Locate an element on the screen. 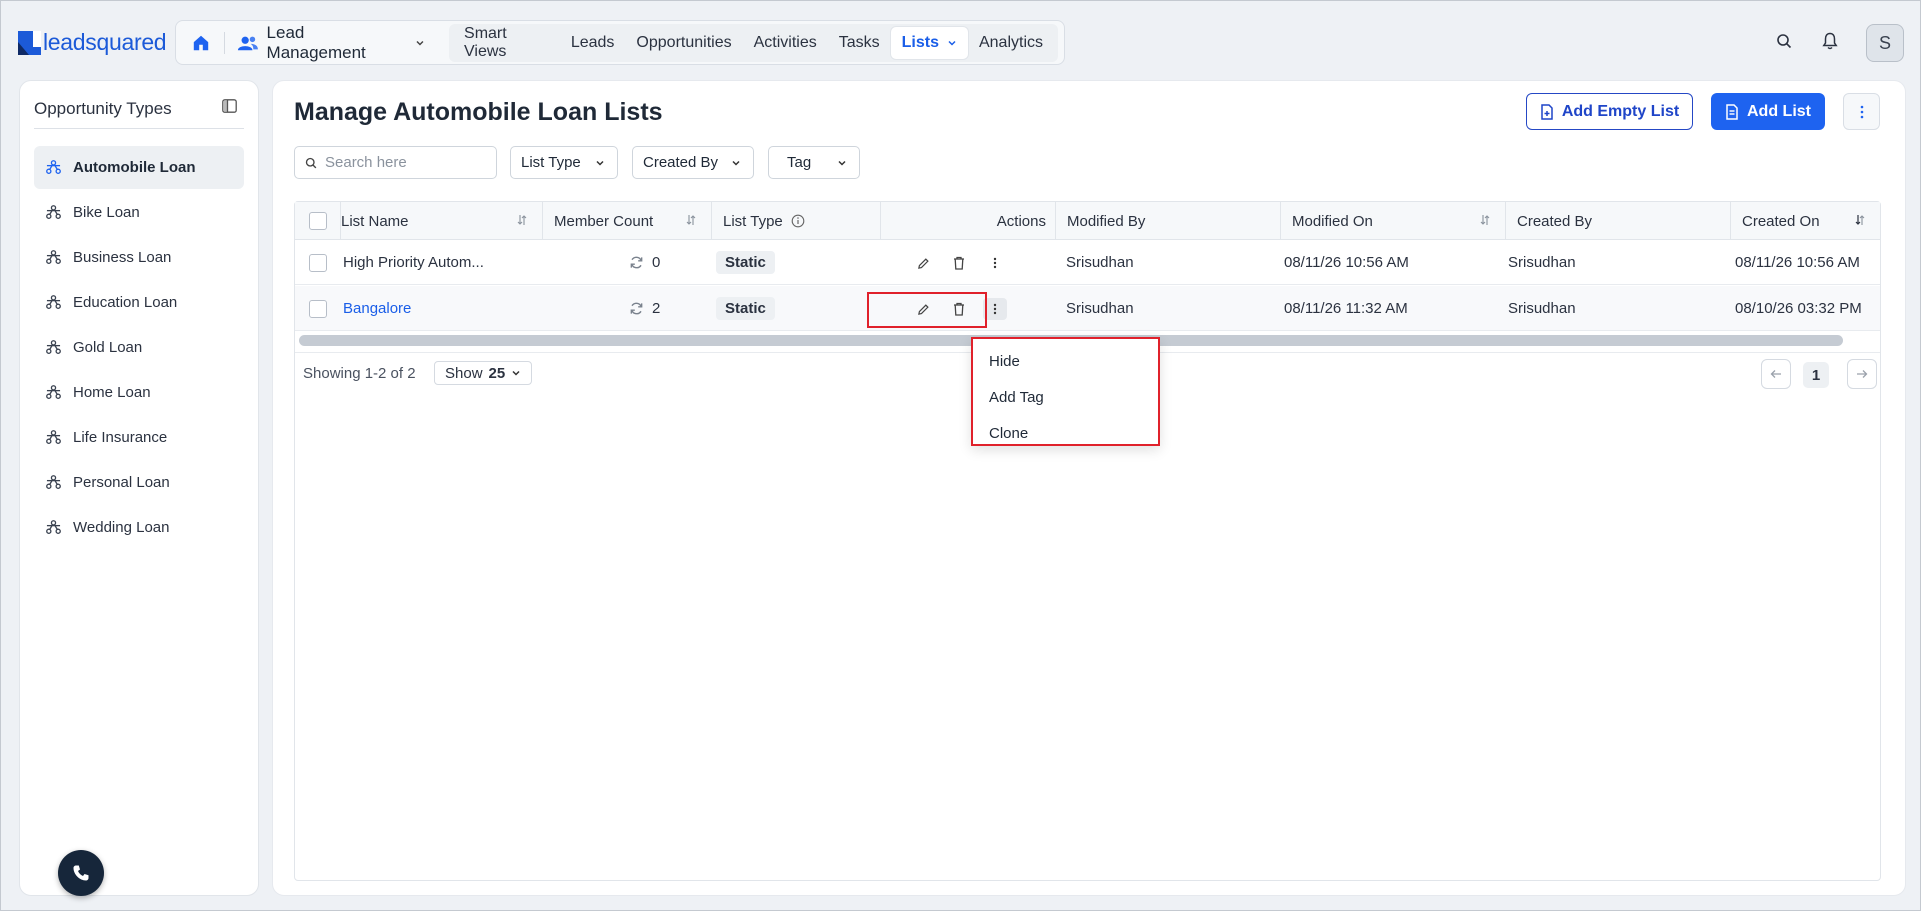  info-icon is located at coordinates (798, 221).